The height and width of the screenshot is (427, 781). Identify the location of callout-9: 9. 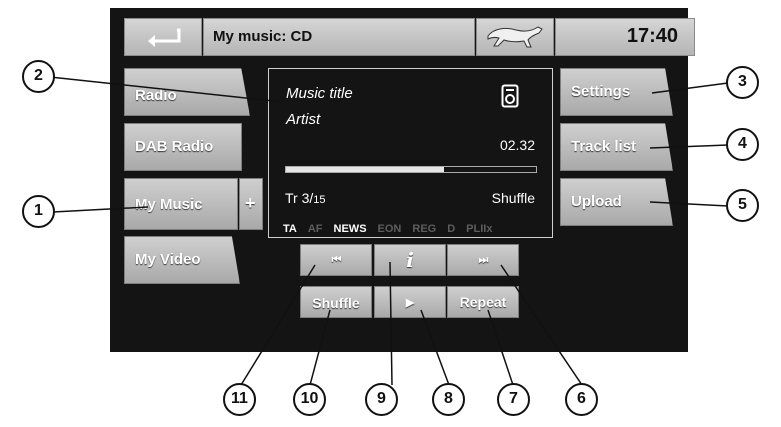
(381, 399).